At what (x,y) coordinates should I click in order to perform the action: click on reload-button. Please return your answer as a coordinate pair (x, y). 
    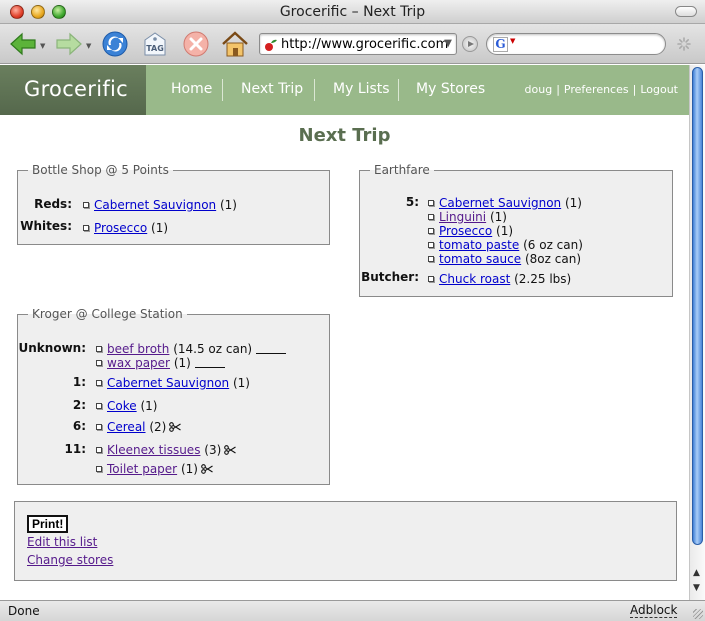
    Looking at the image, I should click on (115, 44).